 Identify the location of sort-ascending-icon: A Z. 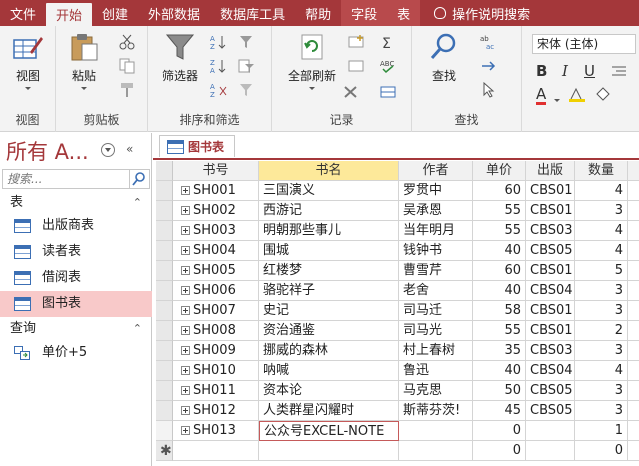
(219, 42).